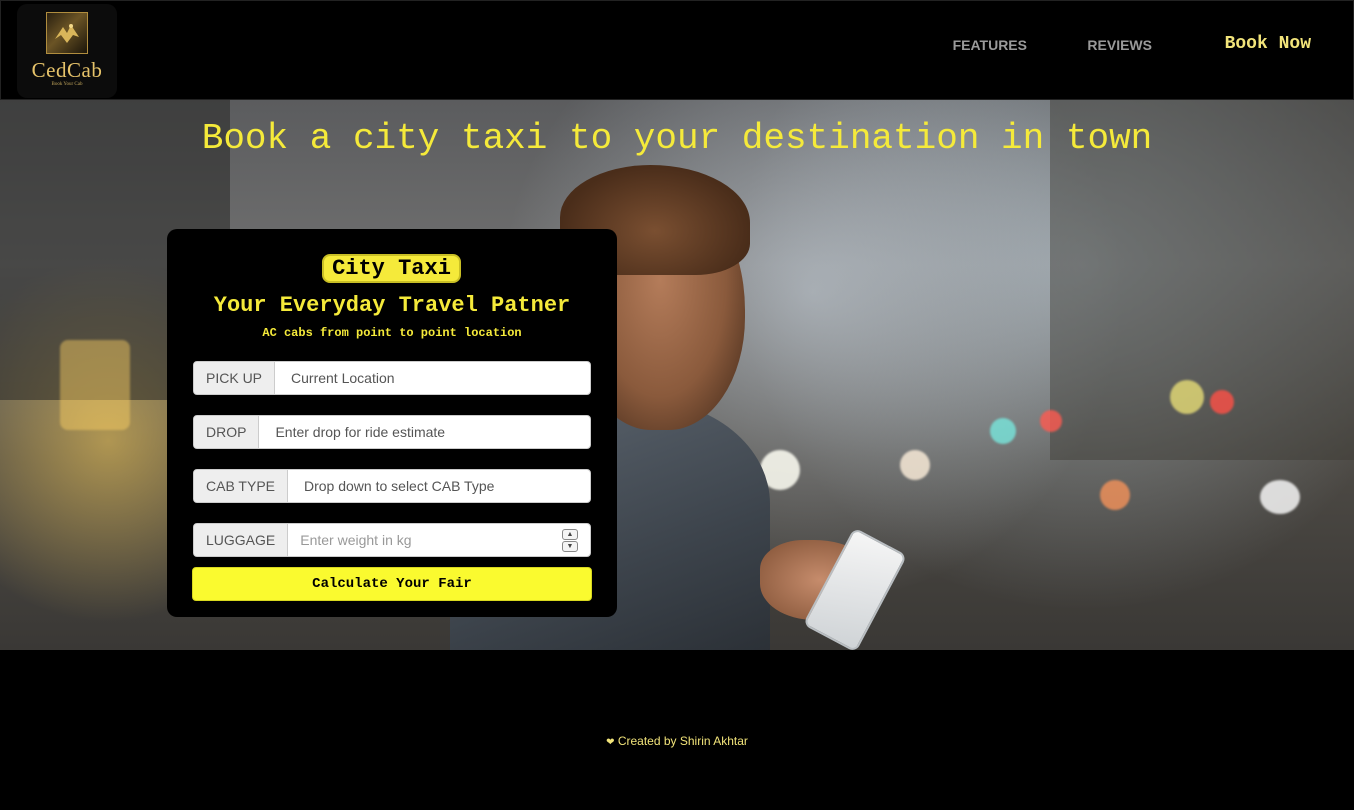 The height and width of the screenshot is (810, 1354). Describe the element at coordinates (570, 546) in the screenshot. I see `decrement-icon: ▼` at that location.